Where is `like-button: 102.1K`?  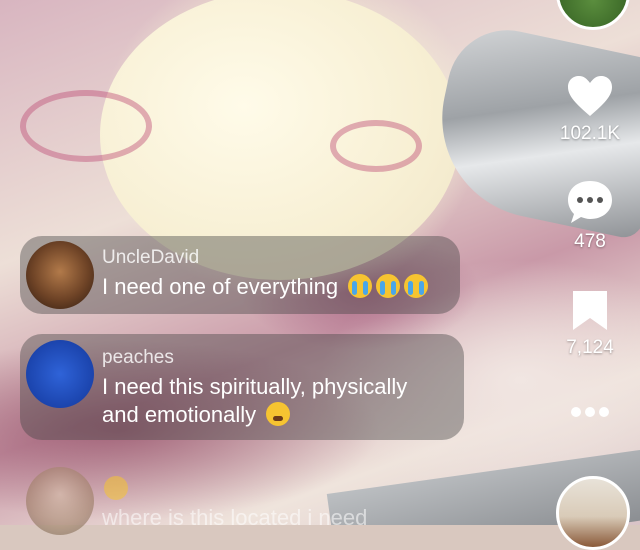 like-button: 102.1K is located at coordinates (590, 109).